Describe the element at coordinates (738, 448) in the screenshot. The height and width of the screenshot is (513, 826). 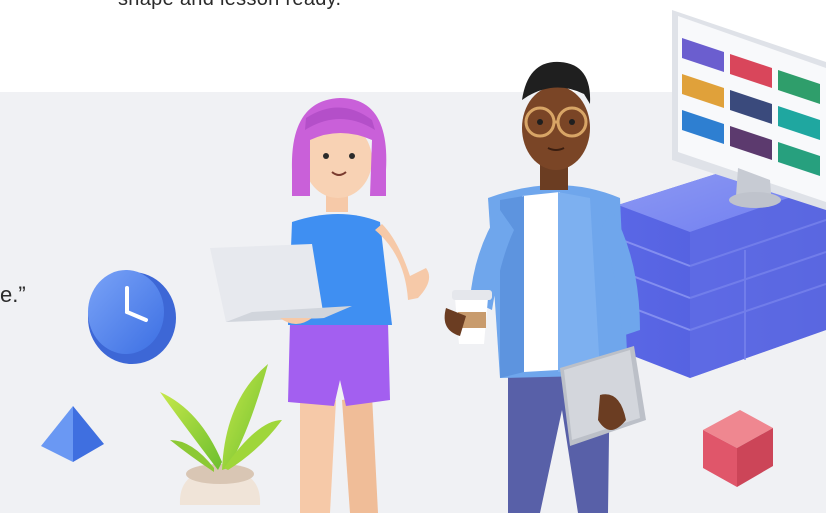
I see `cube` at that location.